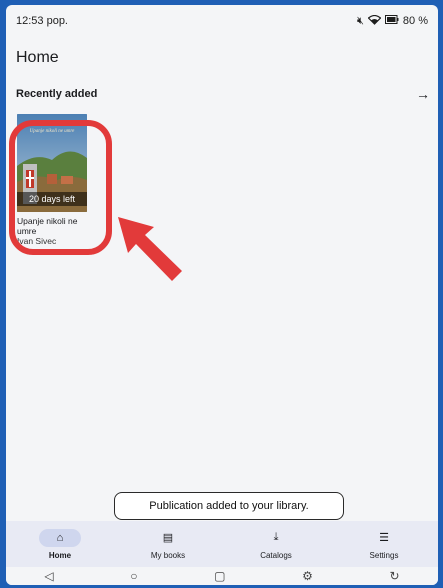 This screenshot has height=588, width=443. I want to click on download-icon: ⤓, so click(276, 537).